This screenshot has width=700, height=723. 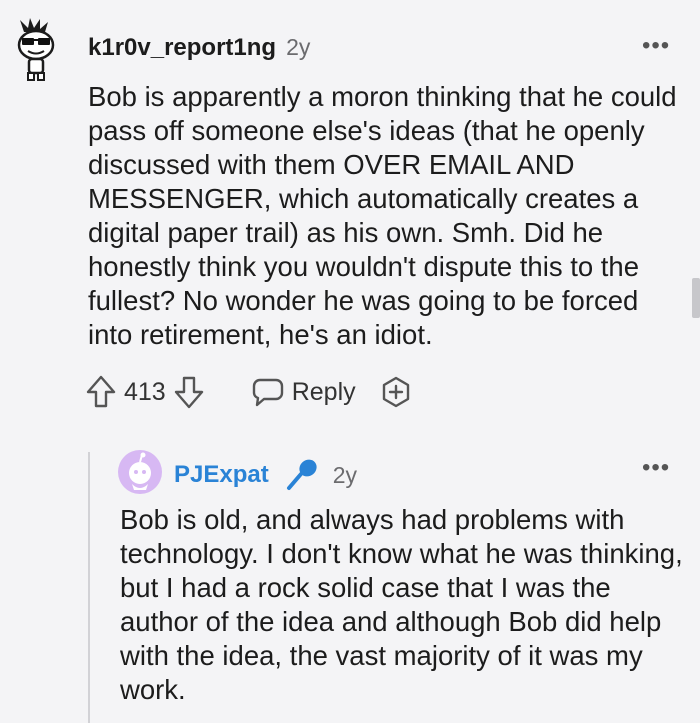 I want to click on vote-count: 413, so click(x=145, y=391).